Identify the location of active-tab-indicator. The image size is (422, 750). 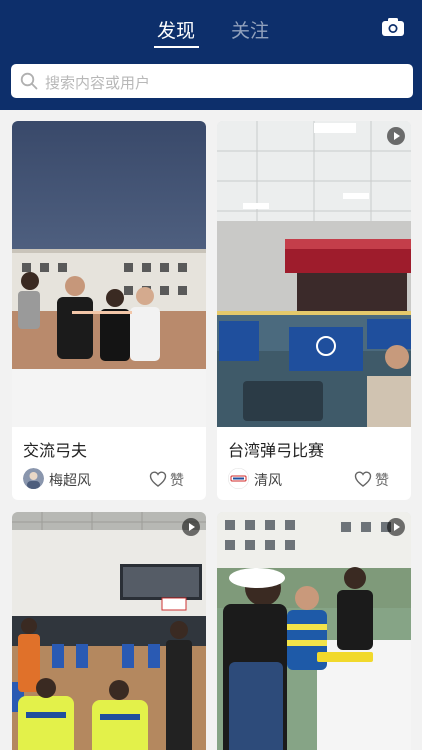
(176, 47).